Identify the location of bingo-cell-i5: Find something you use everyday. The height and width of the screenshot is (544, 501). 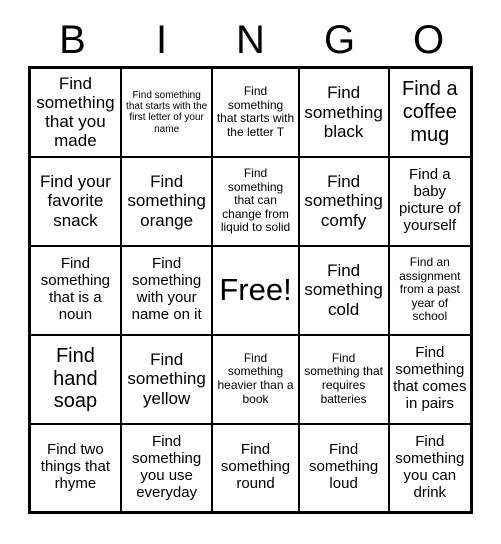
(166, 468).